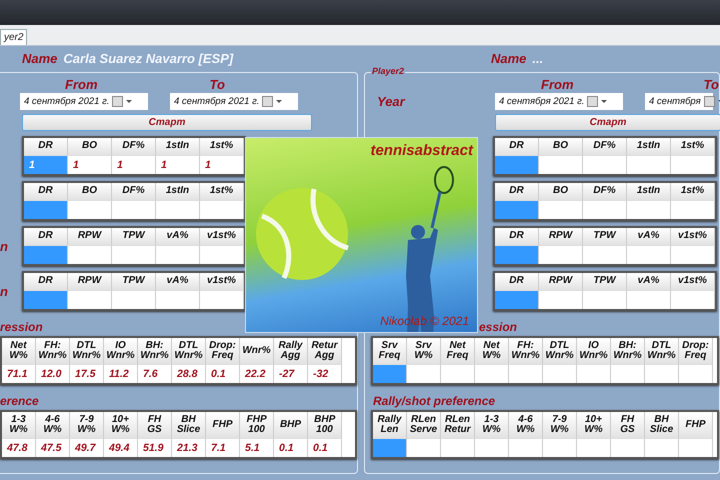 Image resolution: width=720 pixels, height=480 pixels. What do you see at coordinates (291, 373) in the screenshot?
I see `table-cell: -27` at bounding box center [291, 373].